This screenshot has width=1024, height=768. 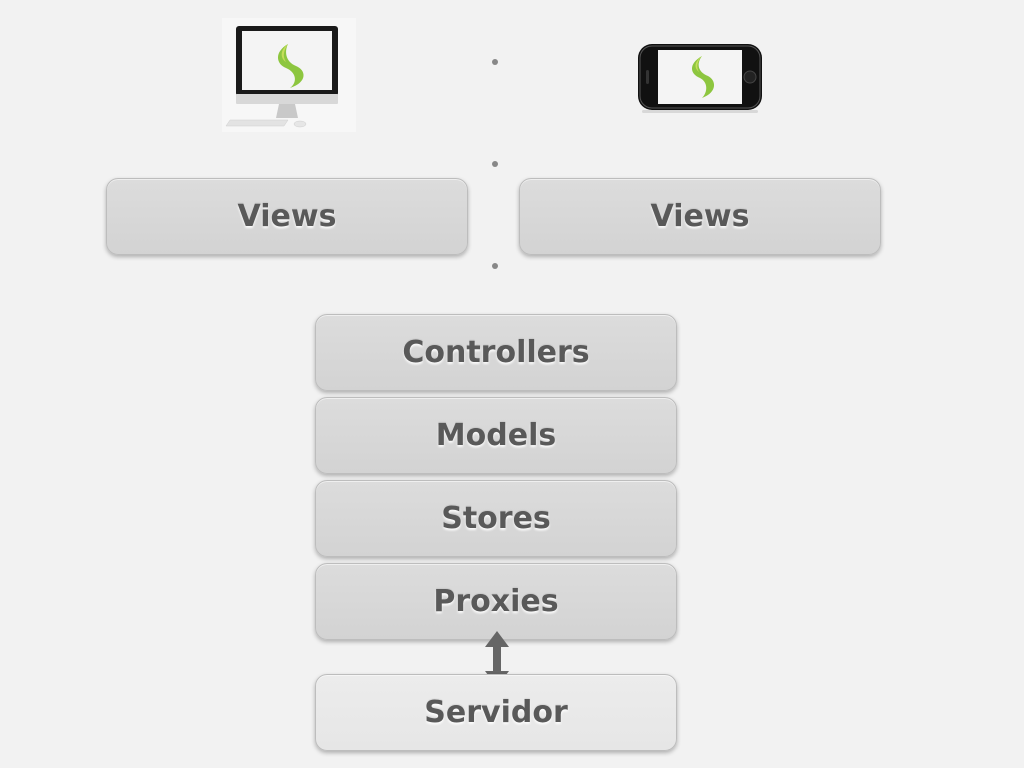 I want to click on views-box-desktop: Views, so click(x=287, y=216).